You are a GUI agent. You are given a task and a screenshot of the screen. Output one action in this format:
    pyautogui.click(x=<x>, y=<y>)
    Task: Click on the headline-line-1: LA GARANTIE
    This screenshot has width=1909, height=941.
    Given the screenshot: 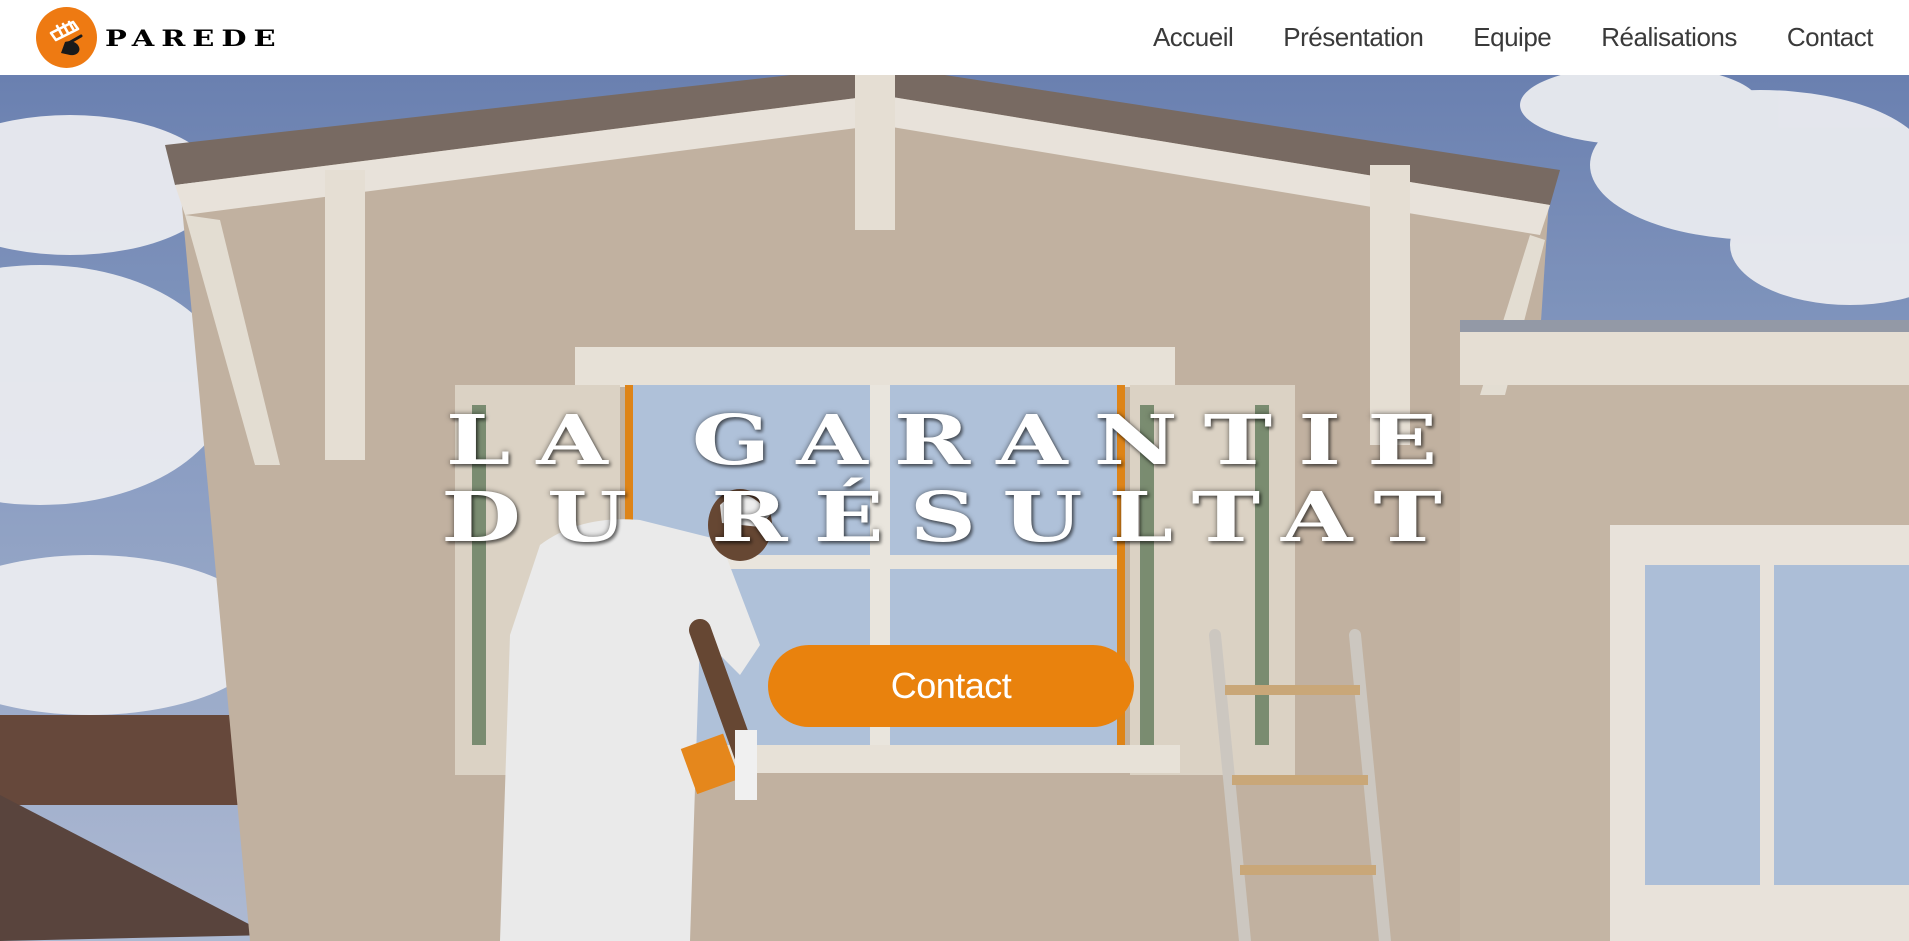 What is the action you would take?
    pyautogui.click(x=954, y=440)
    